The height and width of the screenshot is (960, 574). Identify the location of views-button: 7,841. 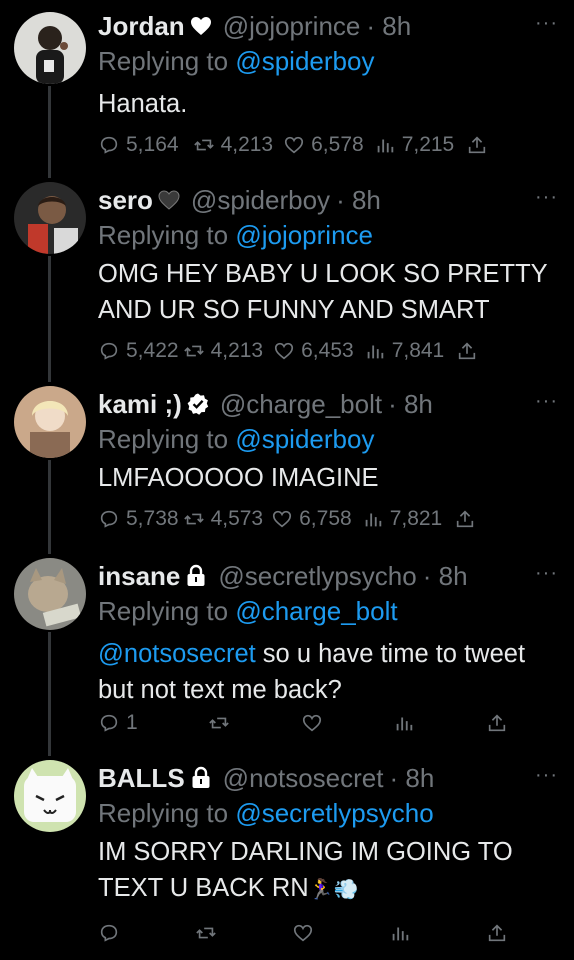
(404, 351).